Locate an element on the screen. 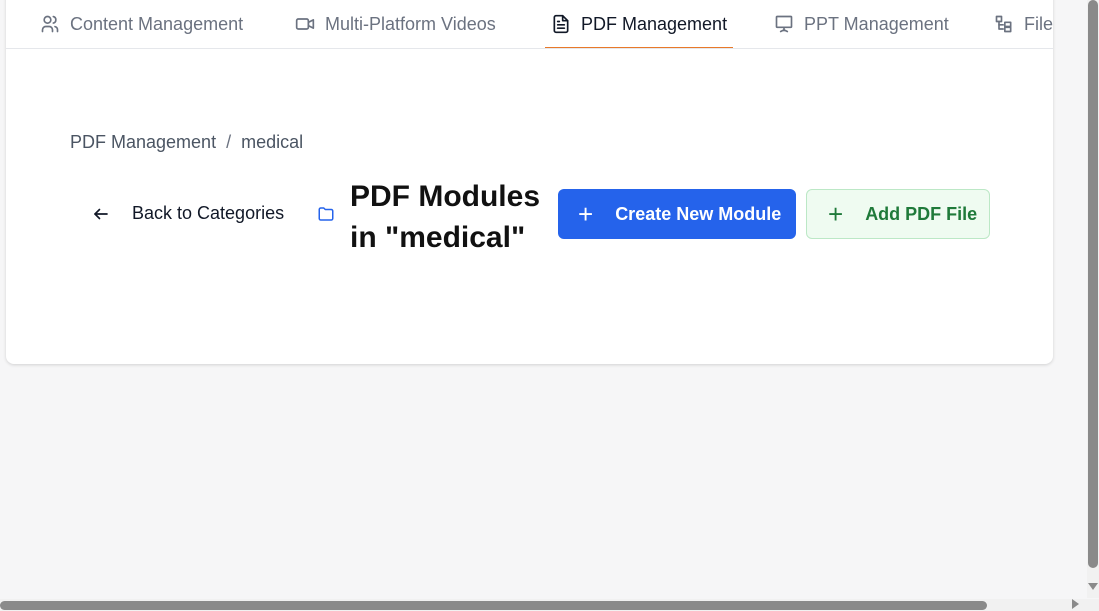 This screenshot has width=1099, height=611. create-new-module-button: + Create New Module is located at coordinates (677, 214).